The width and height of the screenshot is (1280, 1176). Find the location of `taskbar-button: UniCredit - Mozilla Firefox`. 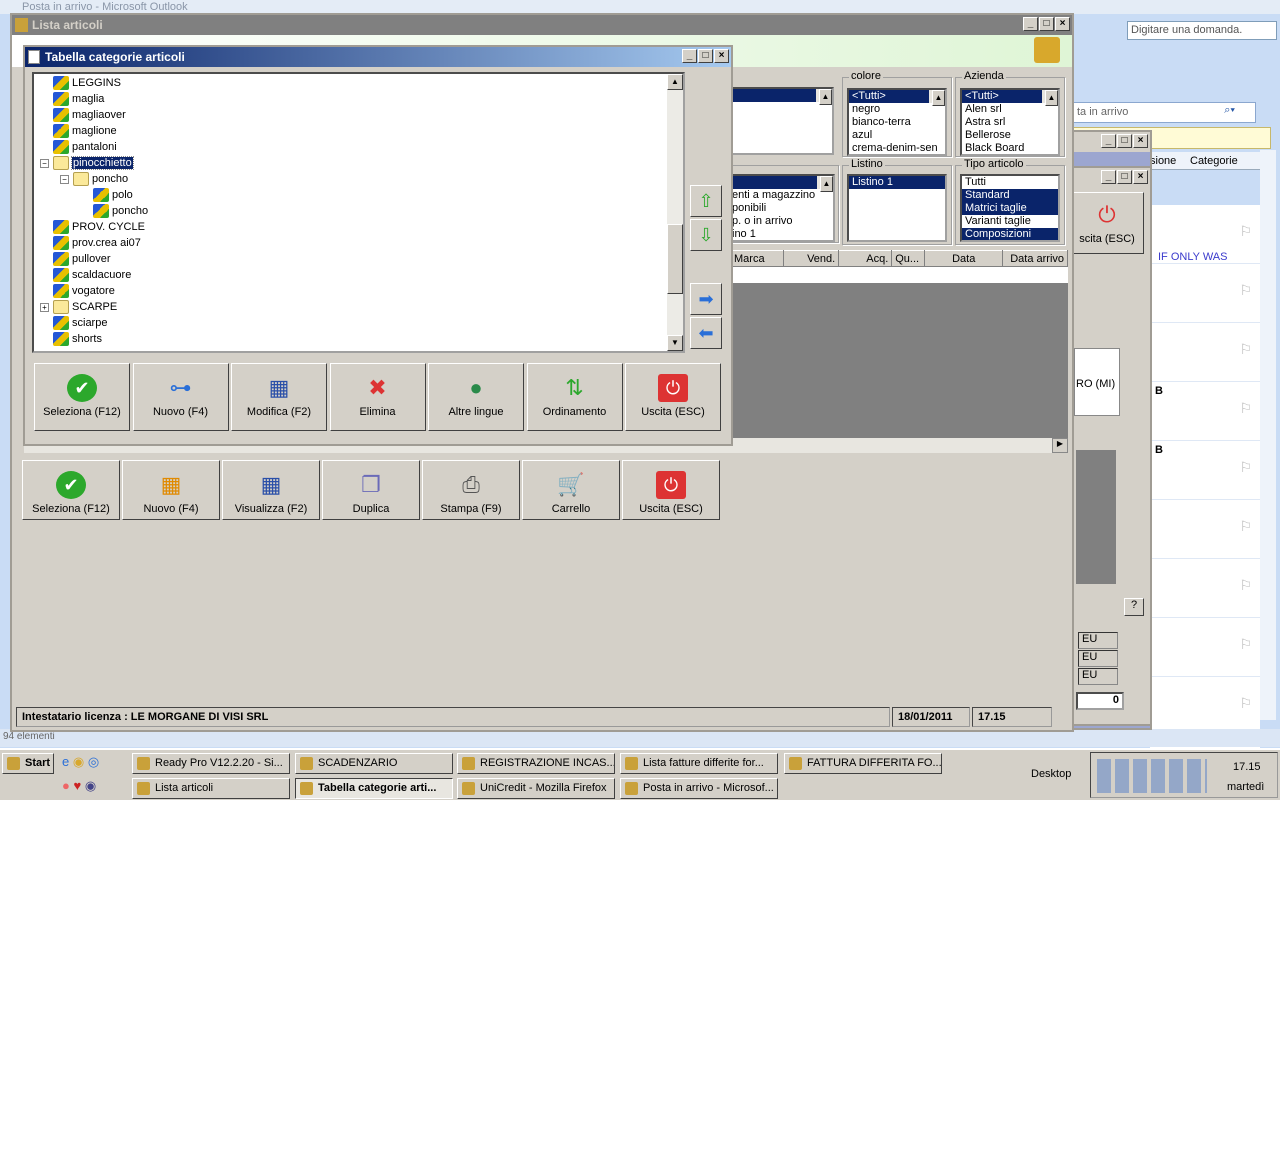

taskbar-button: UniCredit - Mozilla Firefox is located at coordinates (536, 788).